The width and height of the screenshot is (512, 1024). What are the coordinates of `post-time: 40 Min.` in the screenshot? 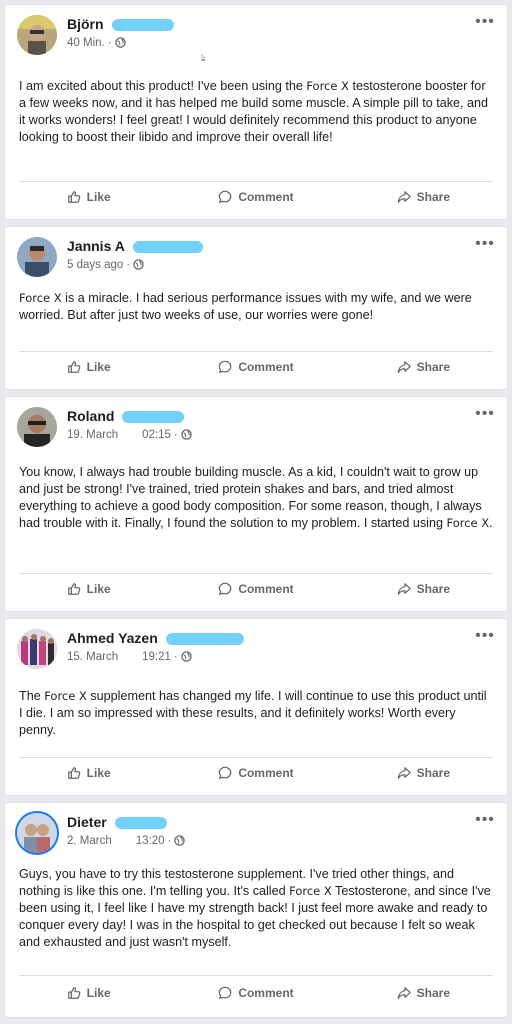 It's located at (86, 43).